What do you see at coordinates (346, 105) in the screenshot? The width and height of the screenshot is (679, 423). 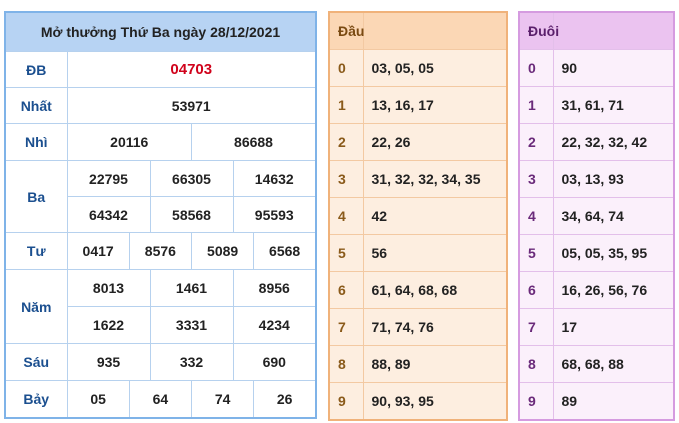 I see `dau-key: 1` at bounding box center [346, 105].